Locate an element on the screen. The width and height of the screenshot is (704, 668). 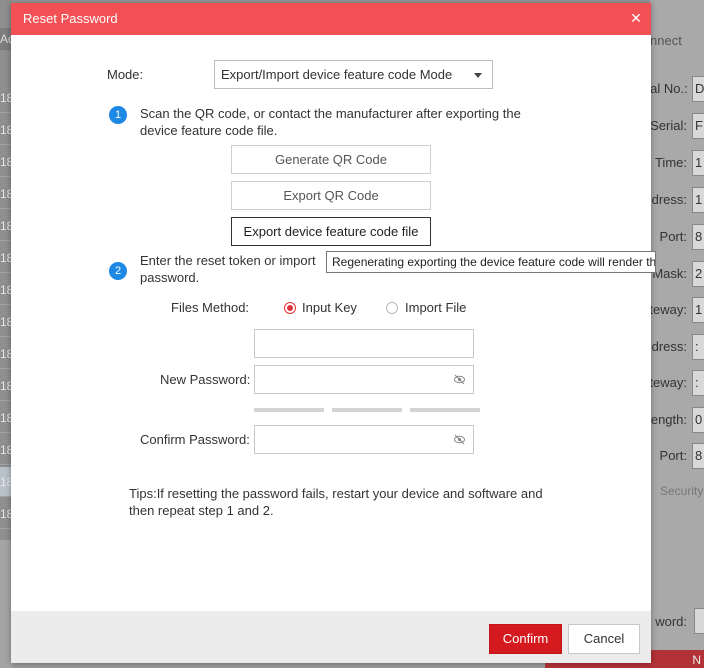
import-file-radio is located at coordinates (392, 308).